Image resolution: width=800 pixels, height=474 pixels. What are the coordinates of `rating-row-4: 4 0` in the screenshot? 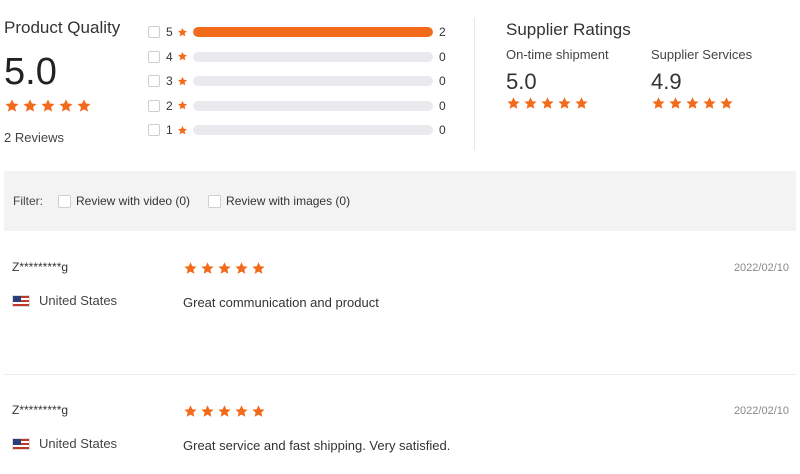 It's located at (303, 57).